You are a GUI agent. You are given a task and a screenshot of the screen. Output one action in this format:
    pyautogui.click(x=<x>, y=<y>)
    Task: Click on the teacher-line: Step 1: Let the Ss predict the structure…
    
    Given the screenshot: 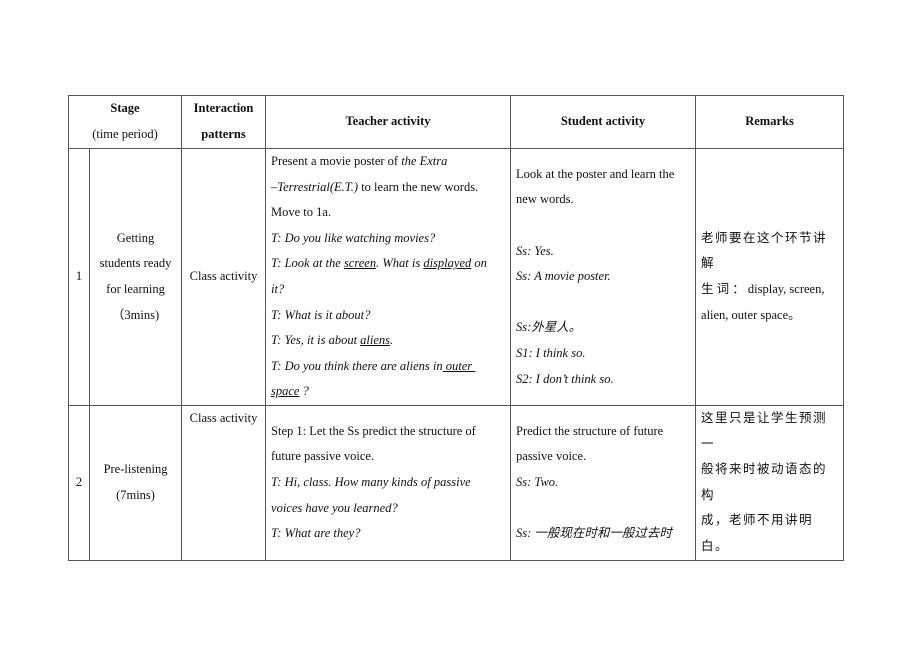 What is the action you would take?
    pyautogui.click(x=373, y=430)
    